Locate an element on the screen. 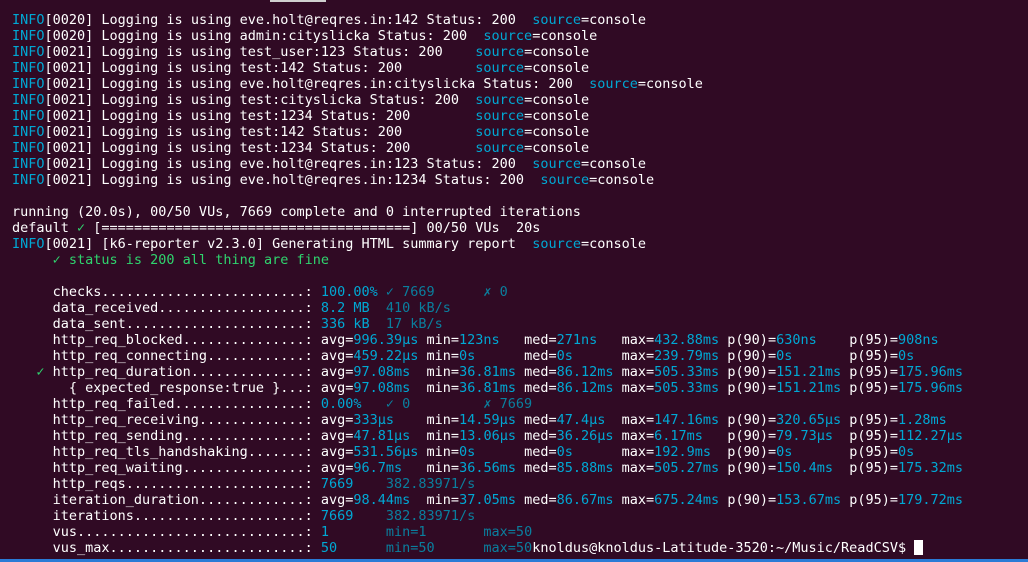  terminal-text: 1 is located at coordinates (324, 532).